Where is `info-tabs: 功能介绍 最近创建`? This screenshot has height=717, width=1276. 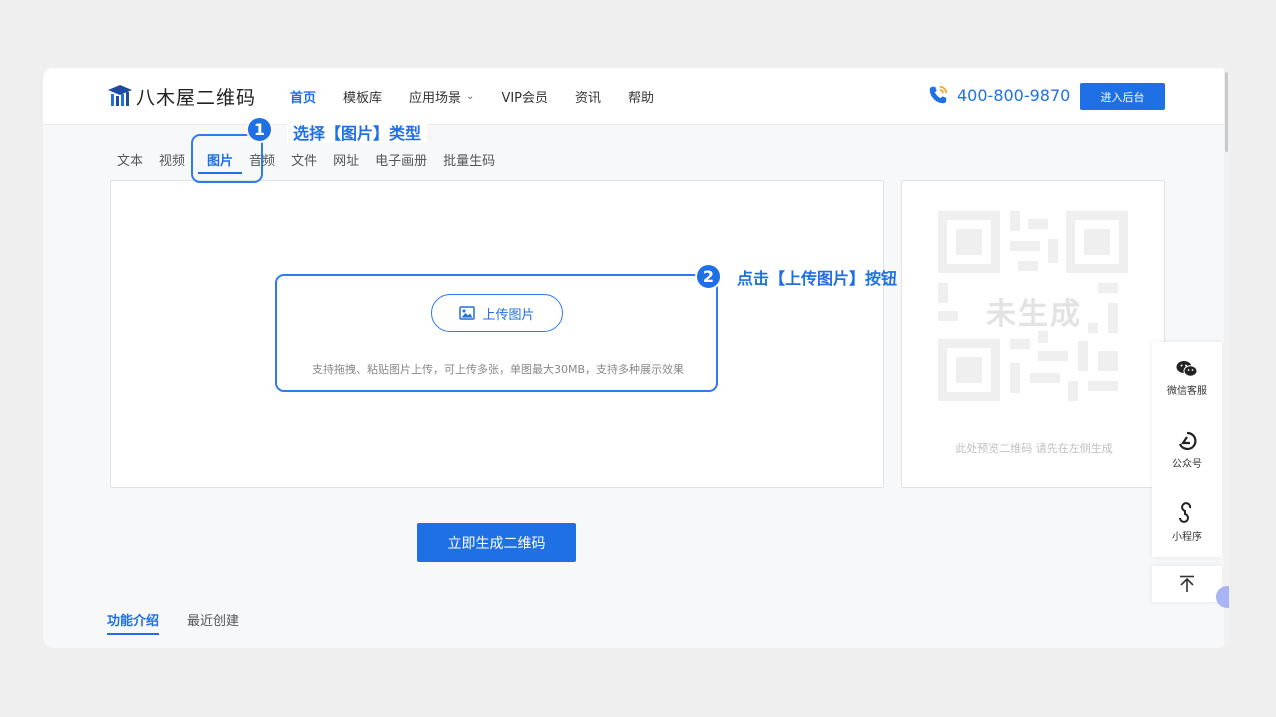
info-tabs: 功能介绍 最近创建 is located at coordinates (187, 622).